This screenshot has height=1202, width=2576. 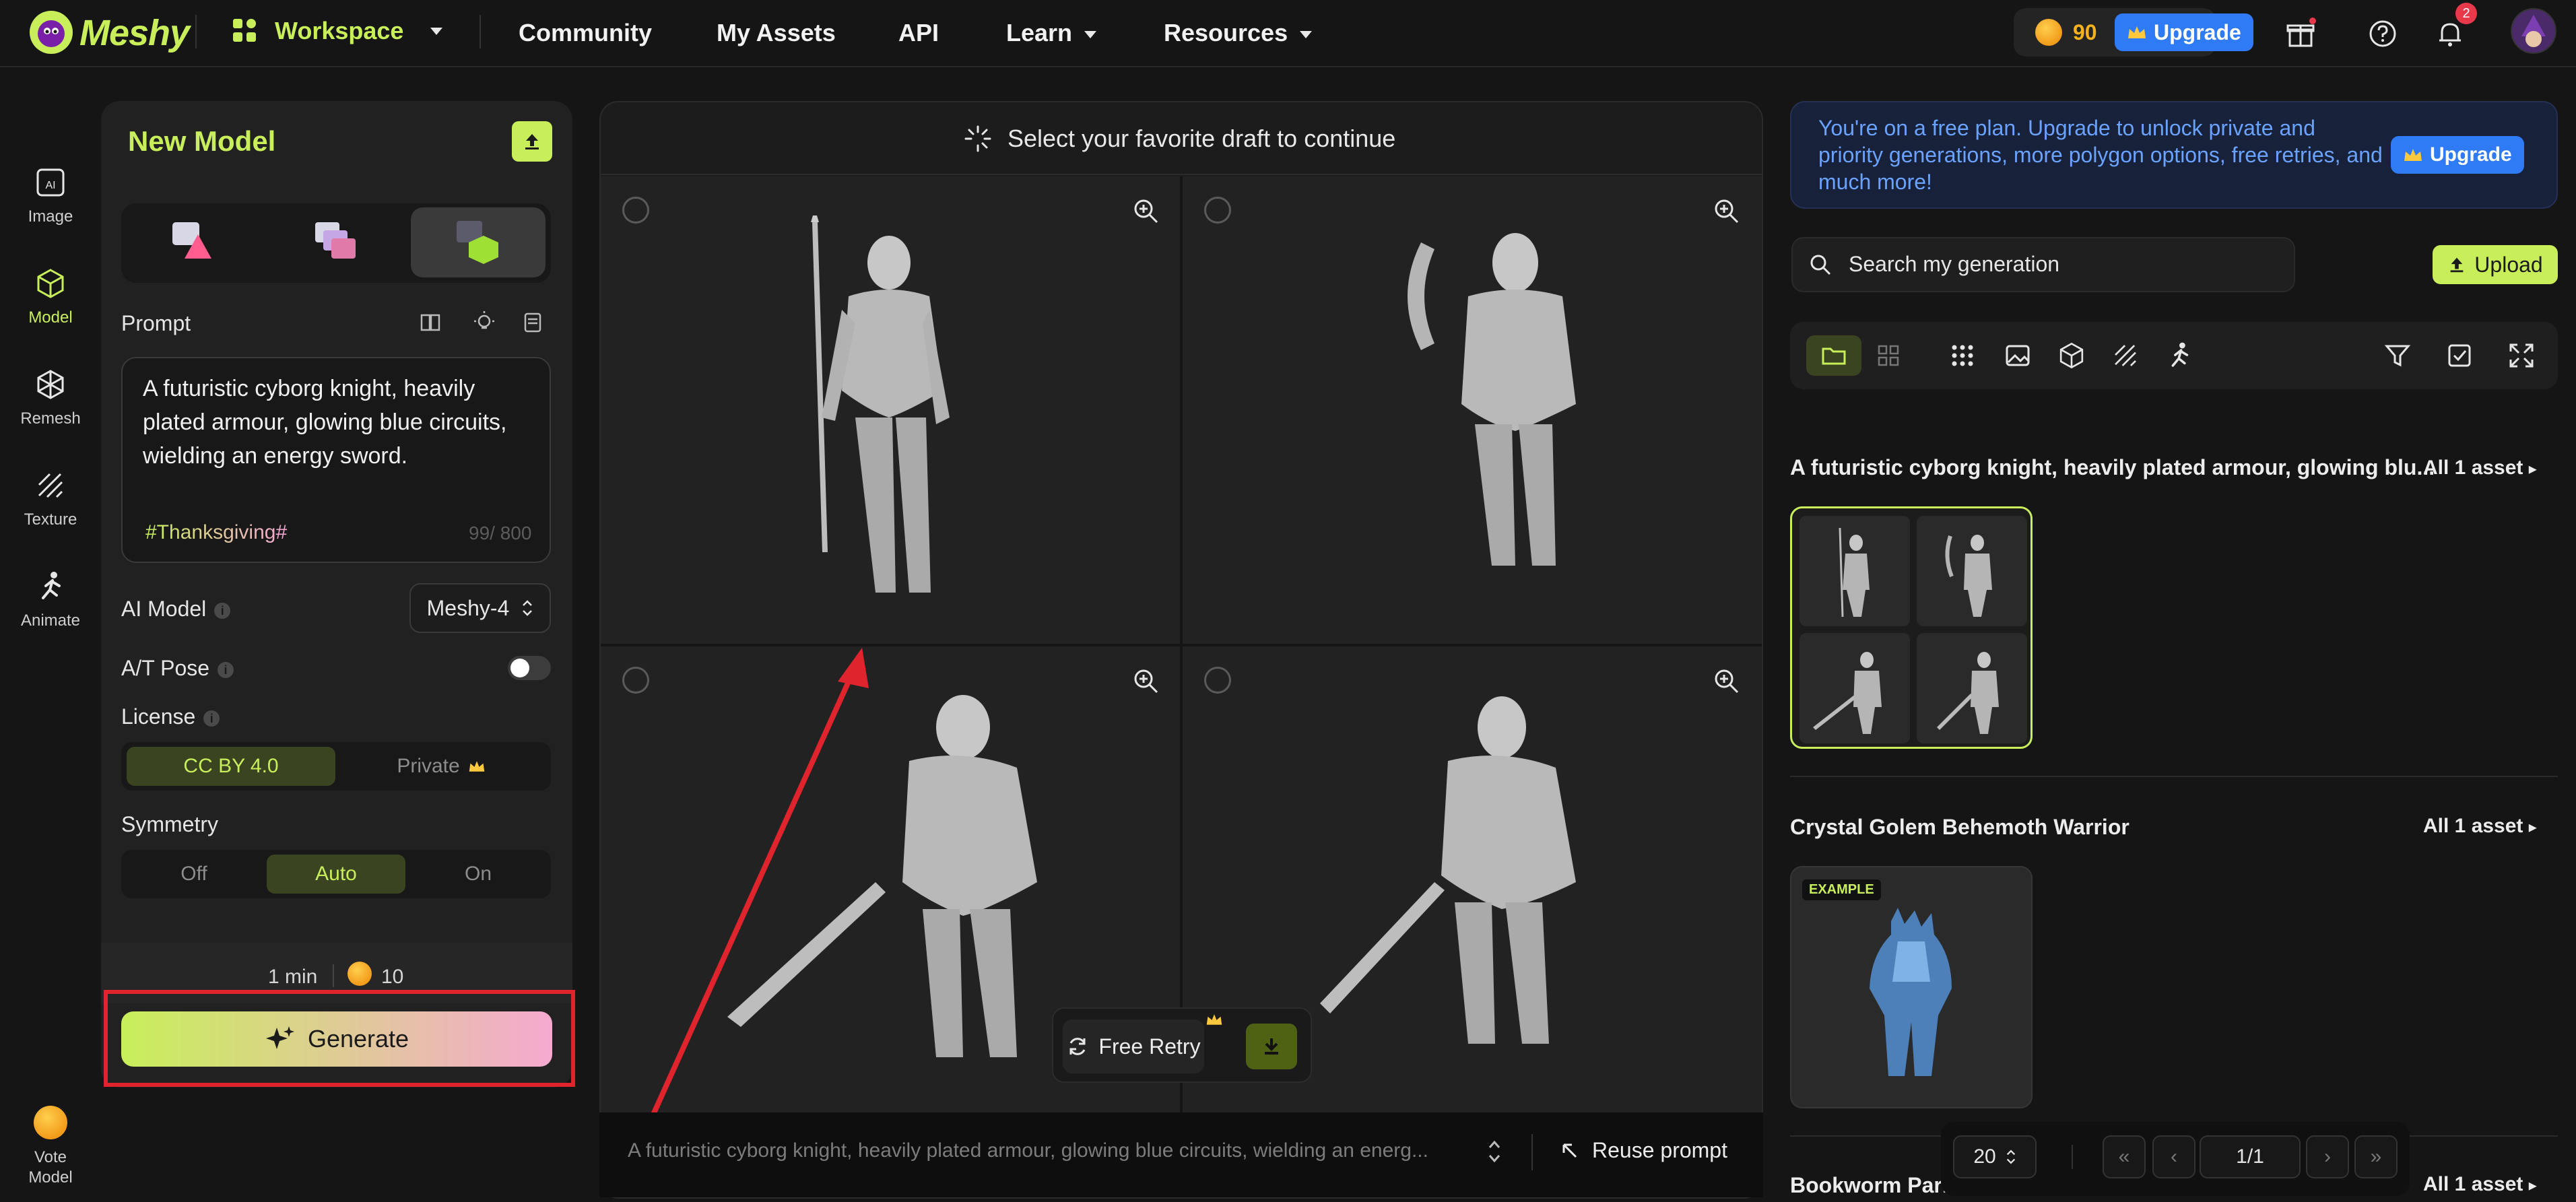 I want to click on rail-model: Model, so click(x=50, y=297).